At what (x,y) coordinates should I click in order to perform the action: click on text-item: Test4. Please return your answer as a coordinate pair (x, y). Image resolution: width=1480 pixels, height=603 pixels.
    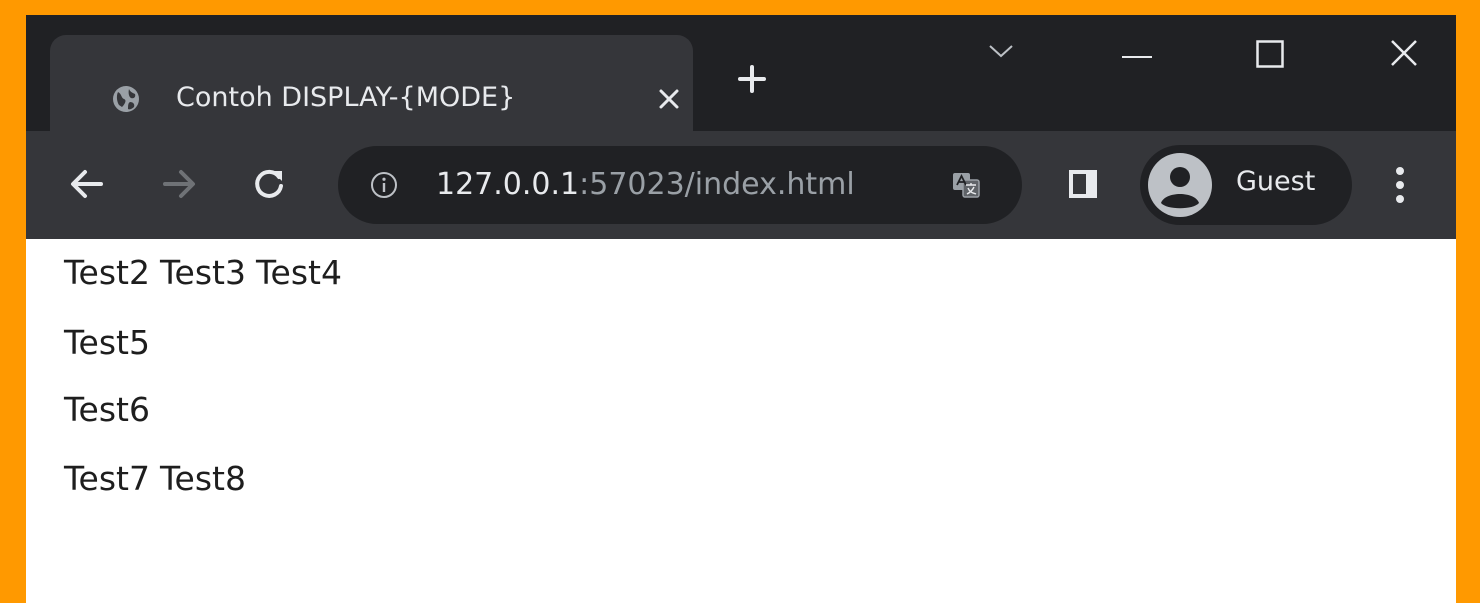
    Looking at the image, I should click on (298, 272).